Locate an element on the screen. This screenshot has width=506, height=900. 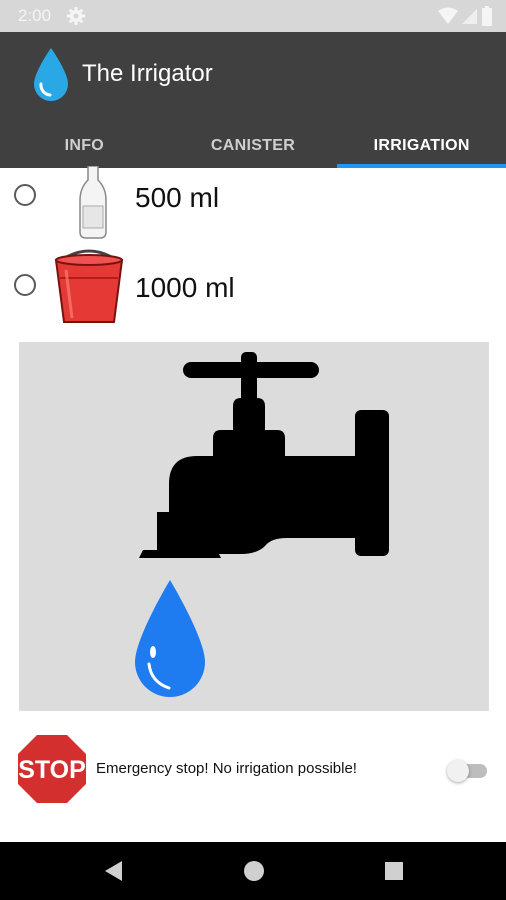
status-icons is located at coordinates (465, 16).